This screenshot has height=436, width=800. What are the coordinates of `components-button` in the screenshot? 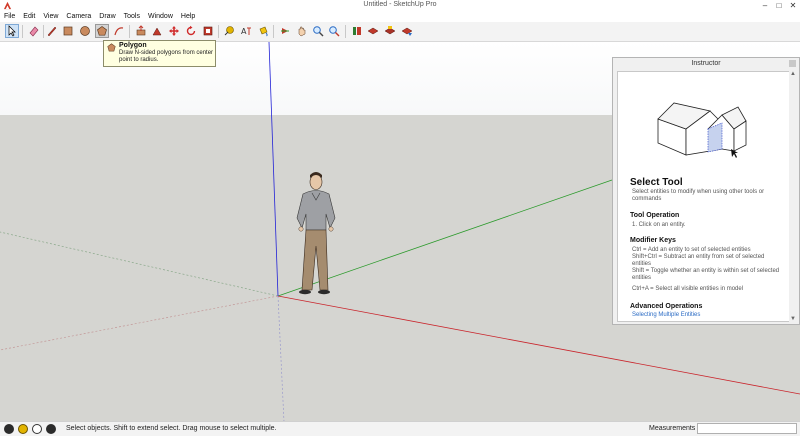 It's located at (373, 31).